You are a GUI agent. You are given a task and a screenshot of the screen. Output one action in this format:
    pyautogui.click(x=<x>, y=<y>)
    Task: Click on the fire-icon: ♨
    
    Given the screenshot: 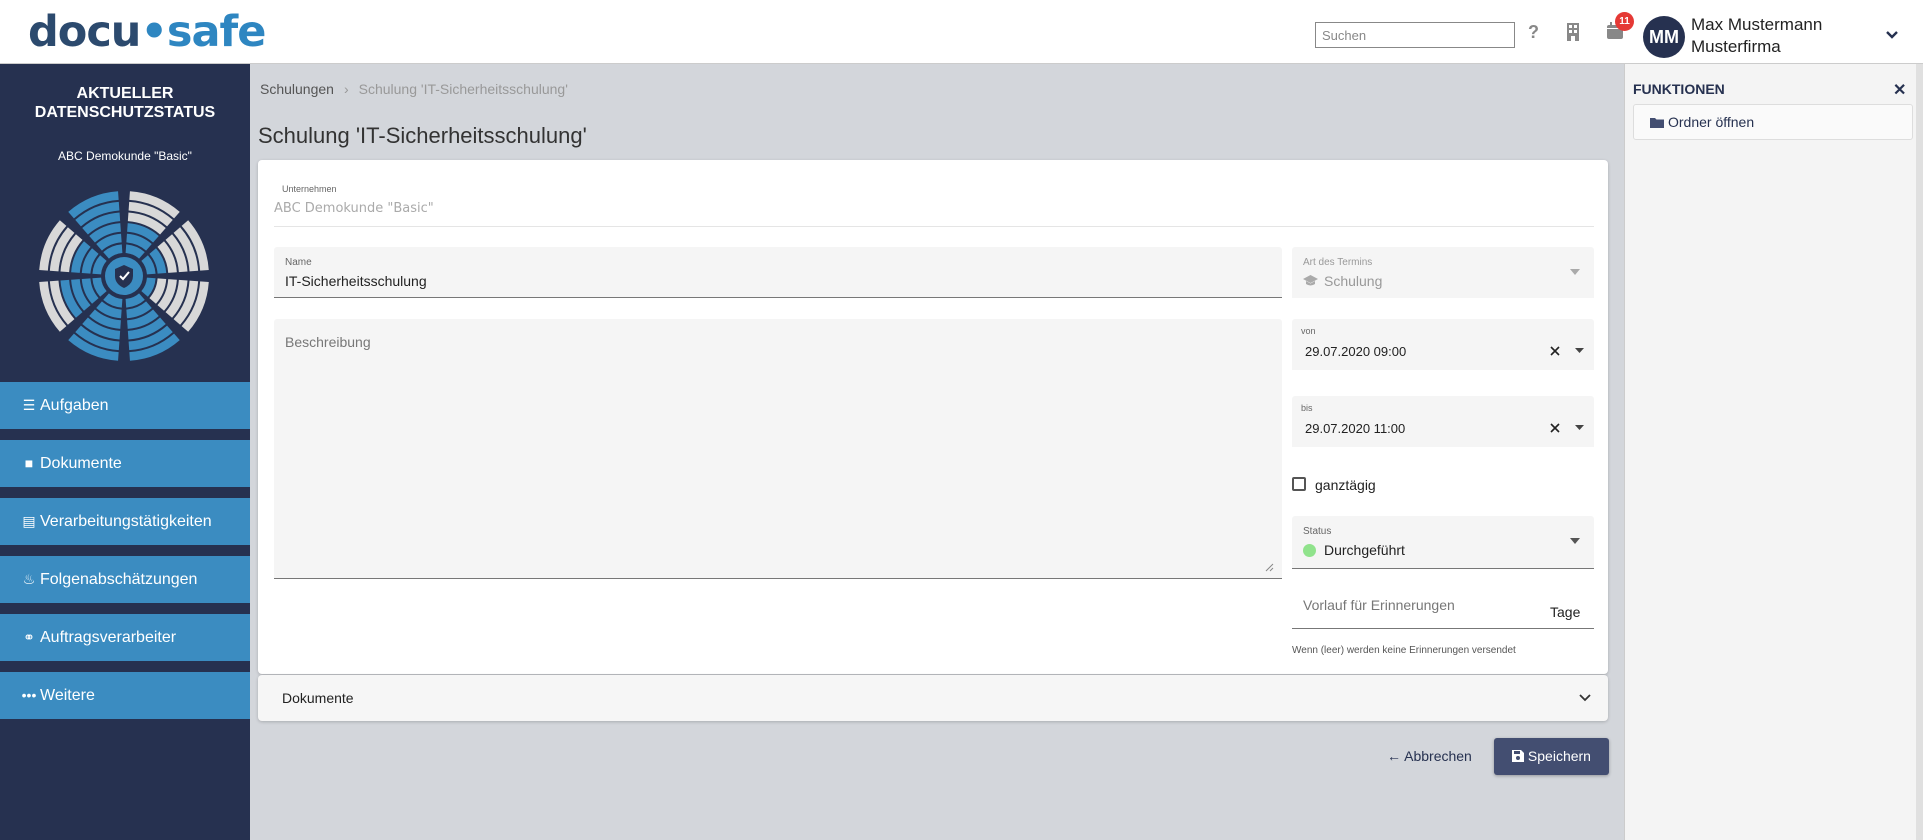 What is the action you would take?
    pyautogui.click(x=29, y=579)
    